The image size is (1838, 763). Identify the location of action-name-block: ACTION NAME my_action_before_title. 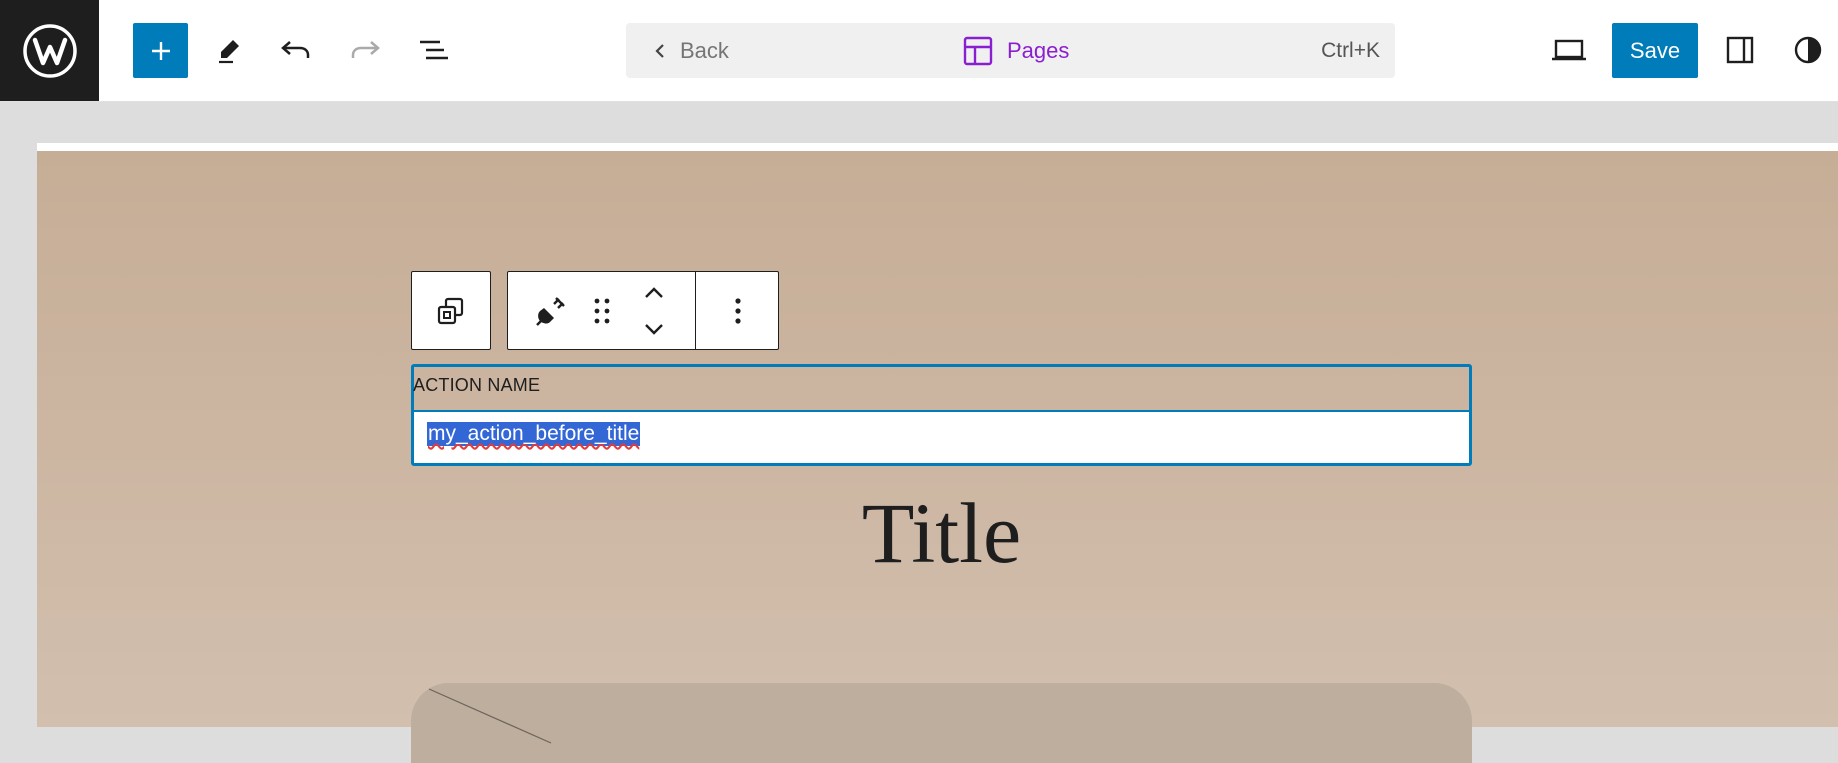
(941, 415).